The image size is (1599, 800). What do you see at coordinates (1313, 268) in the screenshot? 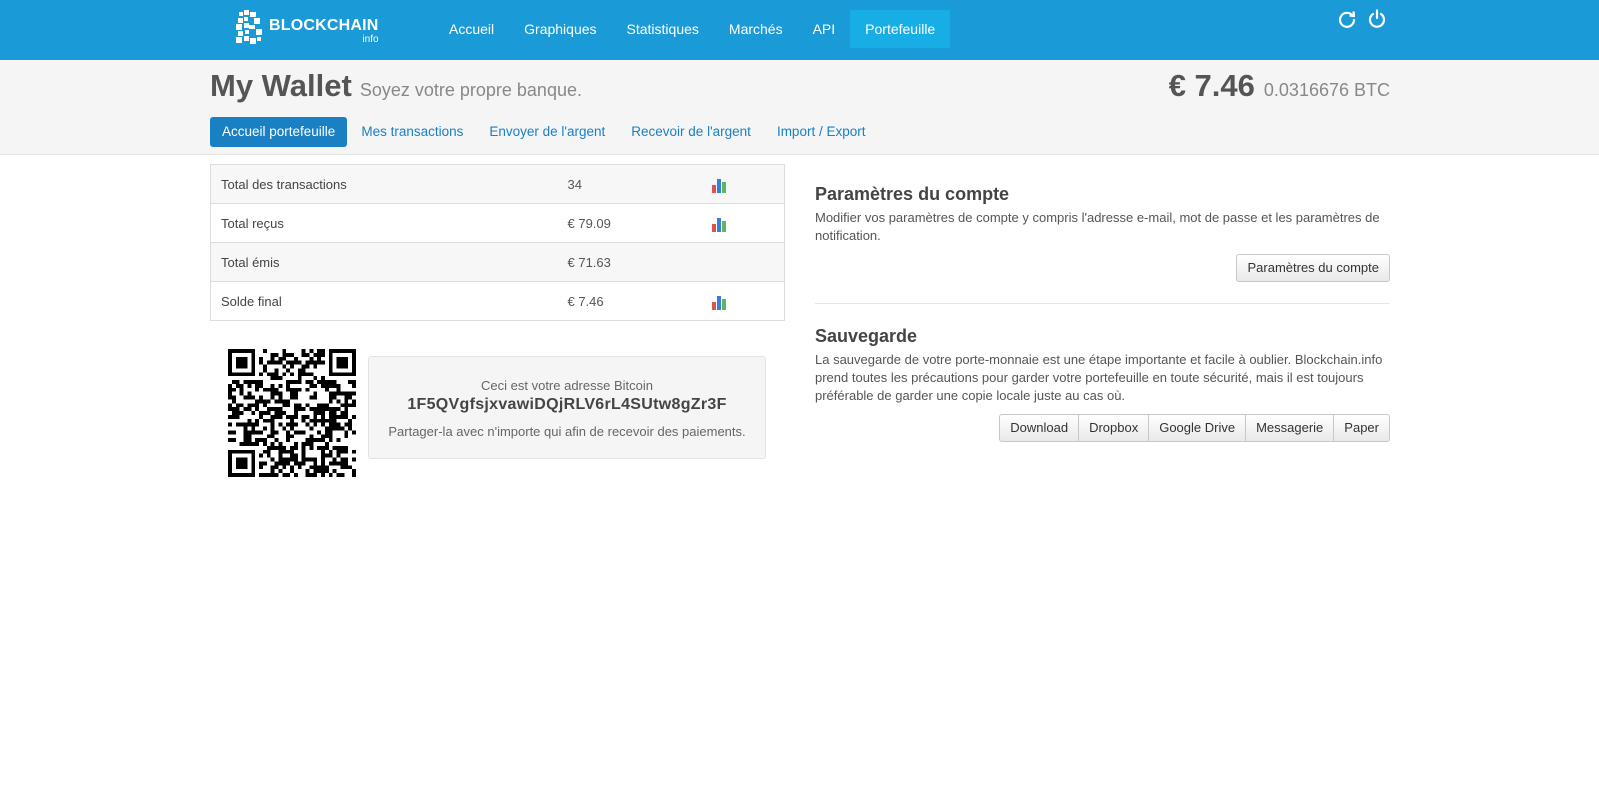
I see `account-settings-button: Paramètres du compte` at bounding box center [1313, 268].